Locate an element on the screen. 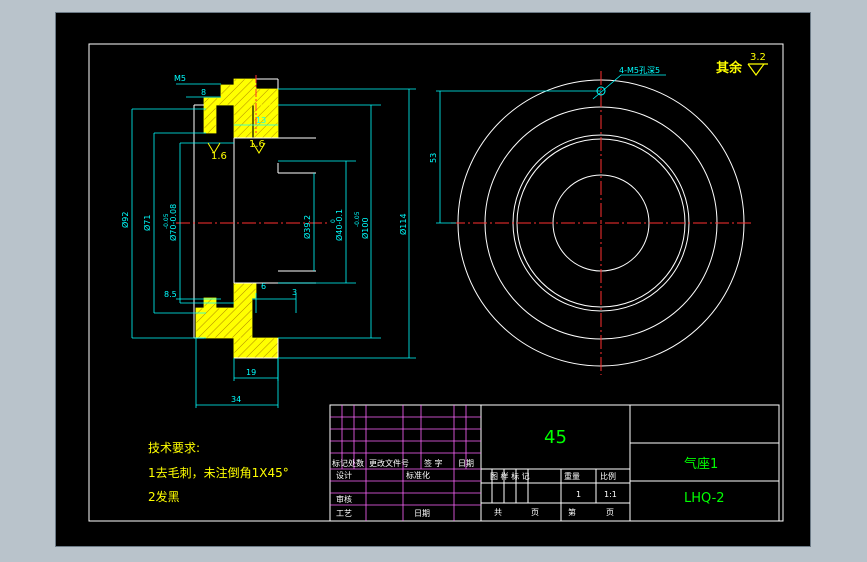 This screenshot has height=562, width=867. tb-stage-mark: 图 样 标 记 is located at coordinates (510, 476).